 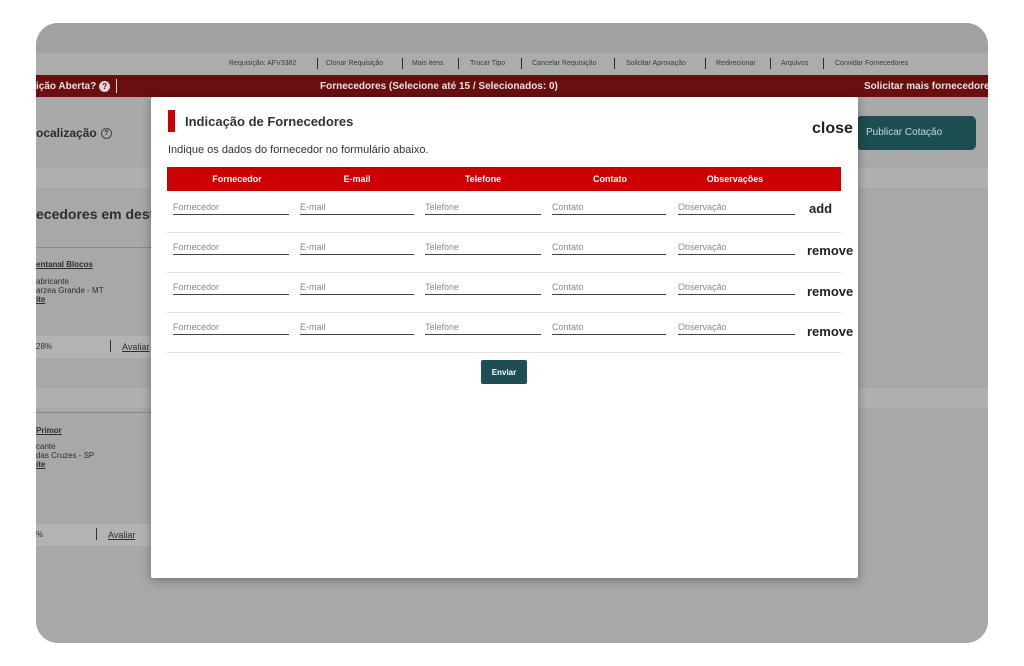 I want to click on featured-suppliers-title: ecedores em desta, so click(x=99, y=214).